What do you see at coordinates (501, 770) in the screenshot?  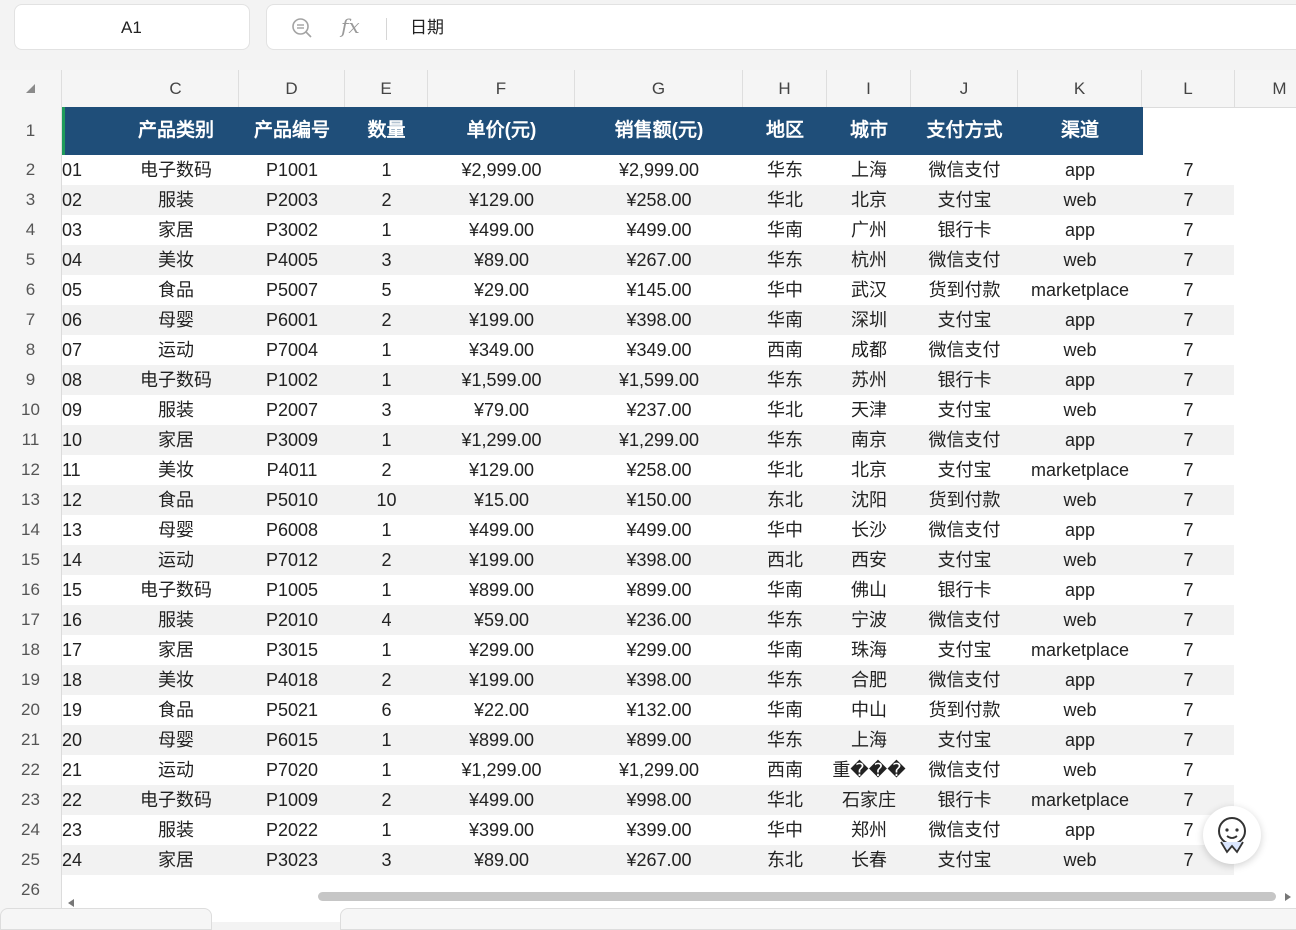 I see `table-cell: ¥1,299.00` at bounding box center [501, 770].